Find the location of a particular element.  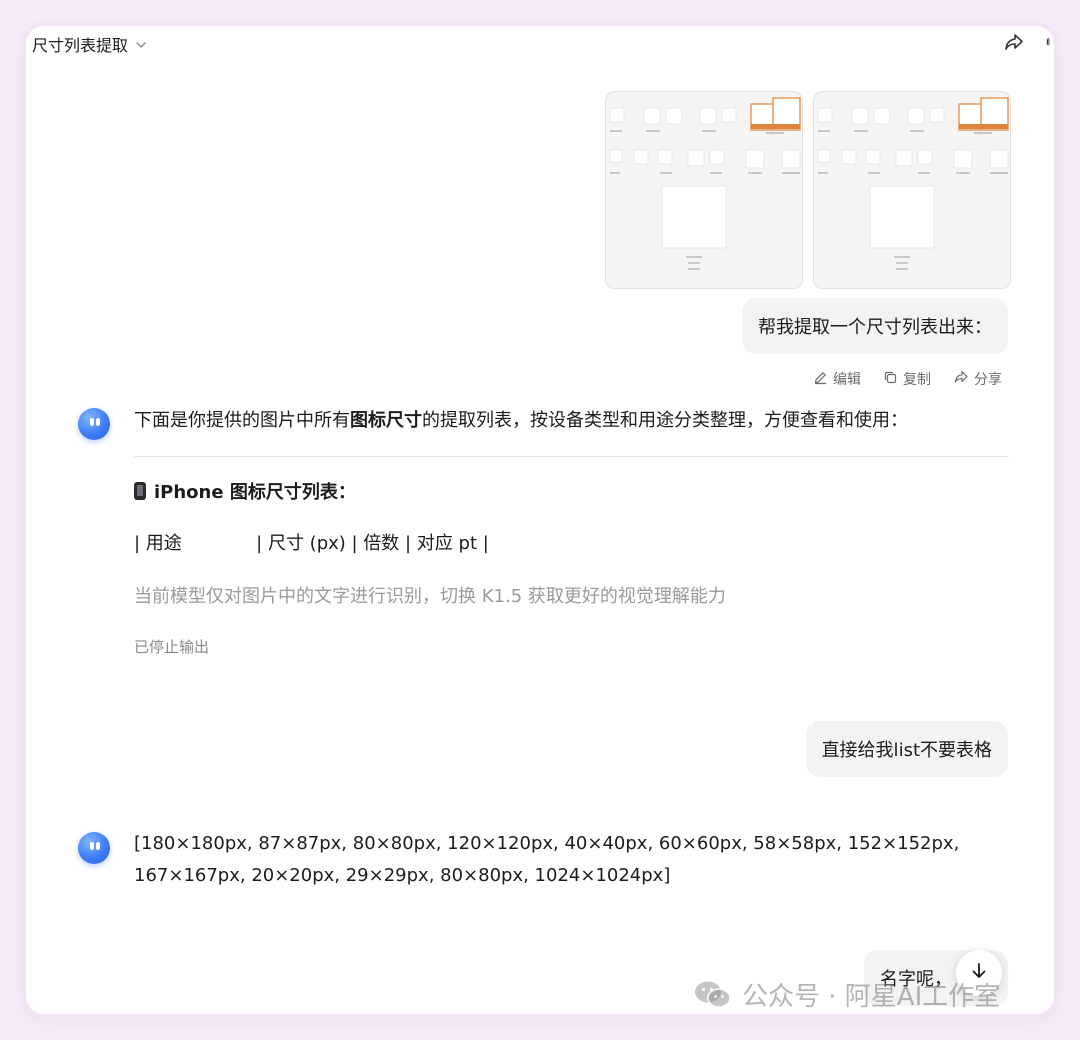

user-message-bubble: 帮我提取一个尺寸列表出来： is located at coordinates (875, 326).